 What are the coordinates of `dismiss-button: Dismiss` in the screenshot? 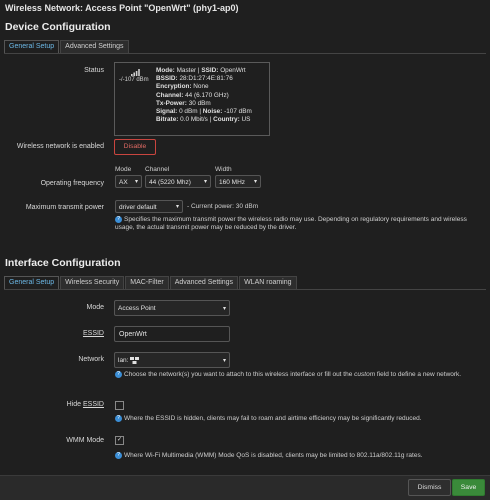 It's located at (429, 487).